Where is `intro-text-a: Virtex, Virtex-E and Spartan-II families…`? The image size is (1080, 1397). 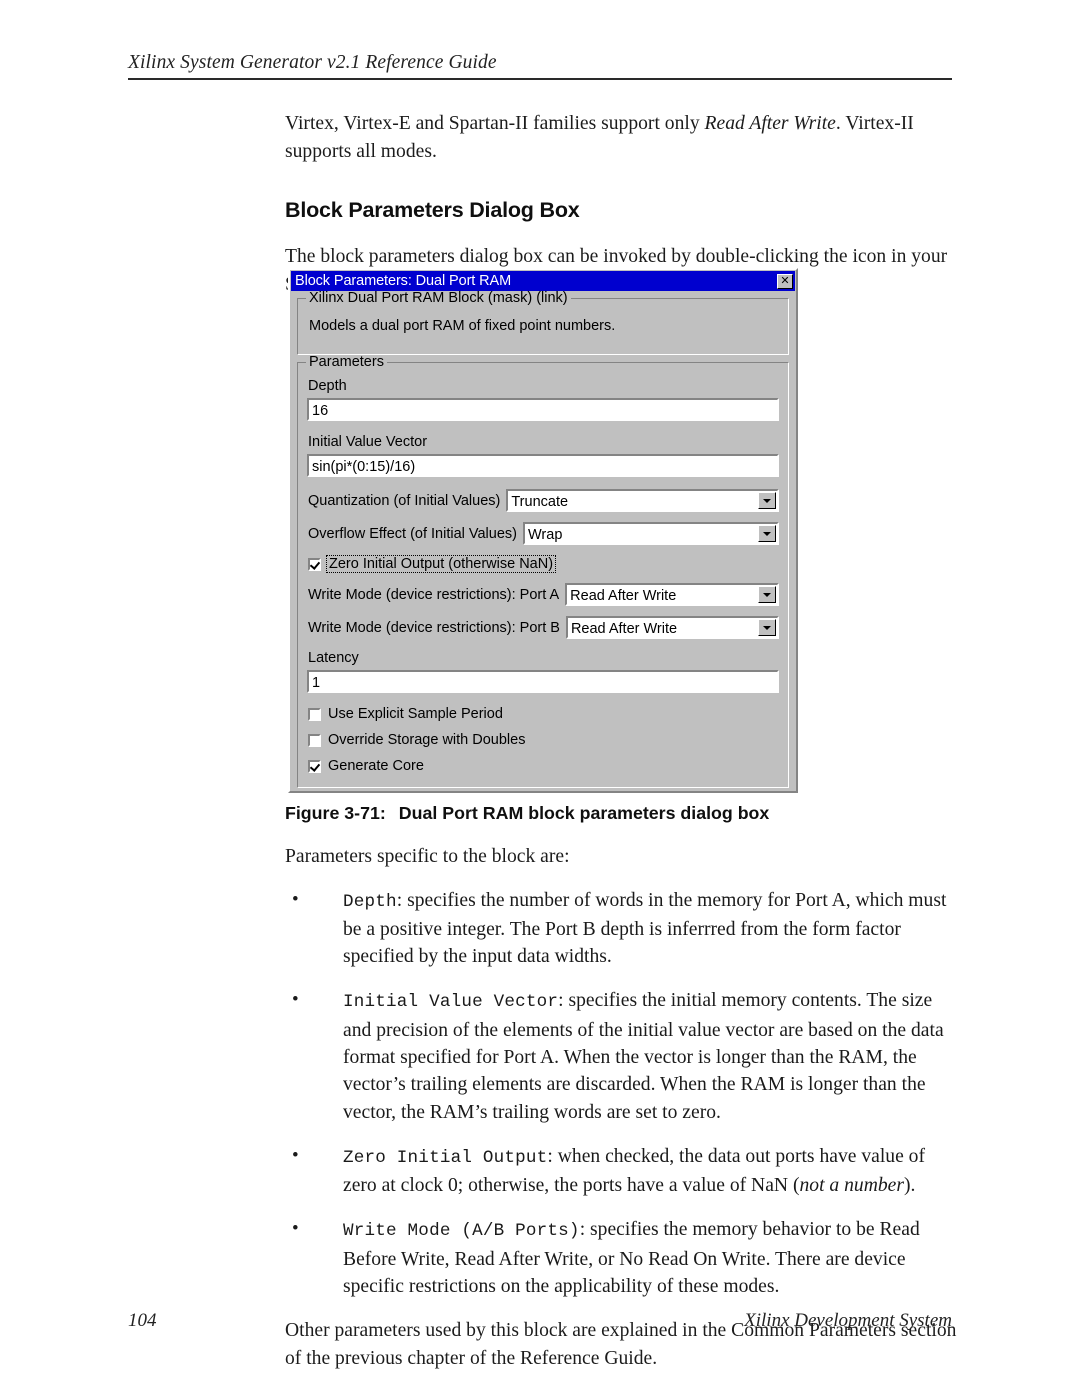 intro-text-a: Virtex, Virtex-E and Spartan-II families… is located at coordinates (495, 123).